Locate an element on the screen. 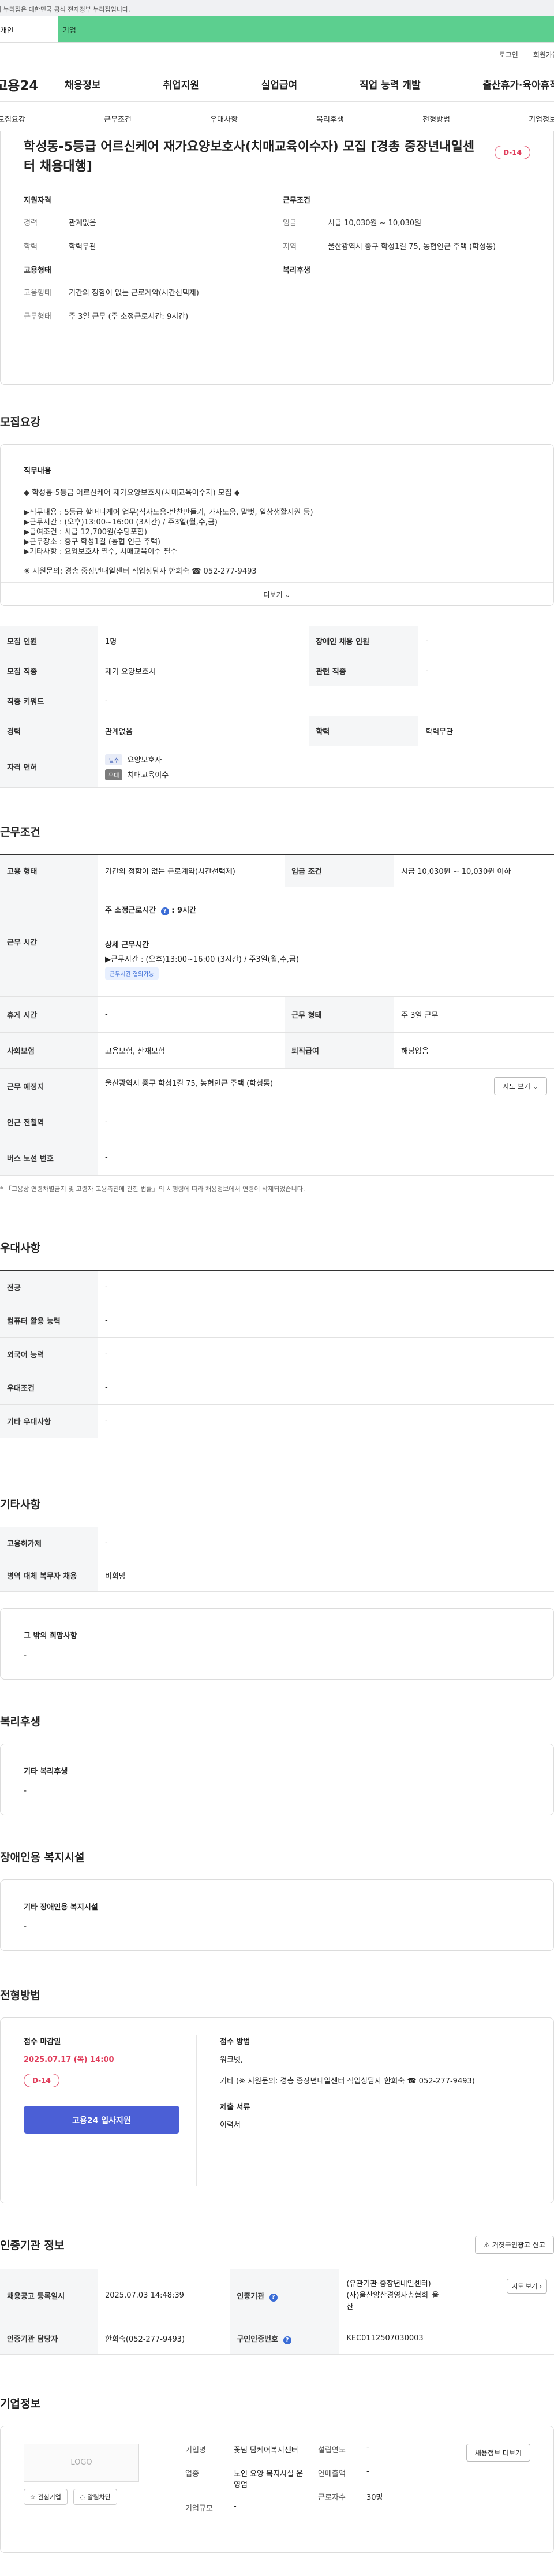  company-scale-row: 기업규모 - is located at coordinates (245, 2508).